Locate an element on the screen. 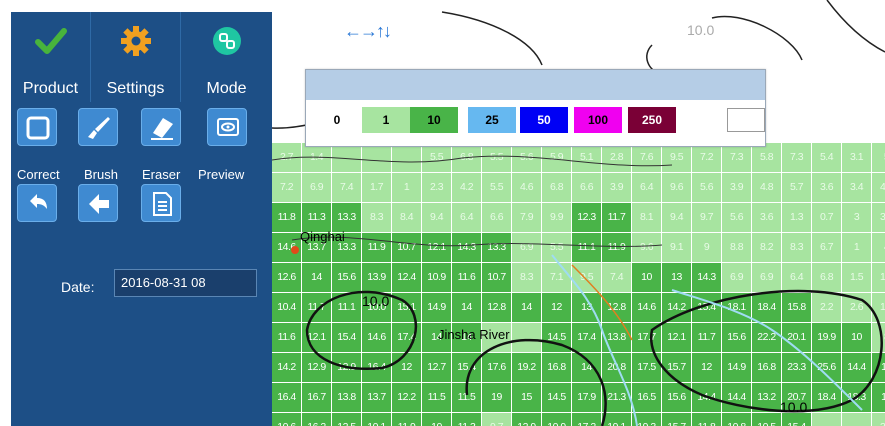 The image size is (885, 426). legend-swatch: 0 is located at coordinates (337, 120).